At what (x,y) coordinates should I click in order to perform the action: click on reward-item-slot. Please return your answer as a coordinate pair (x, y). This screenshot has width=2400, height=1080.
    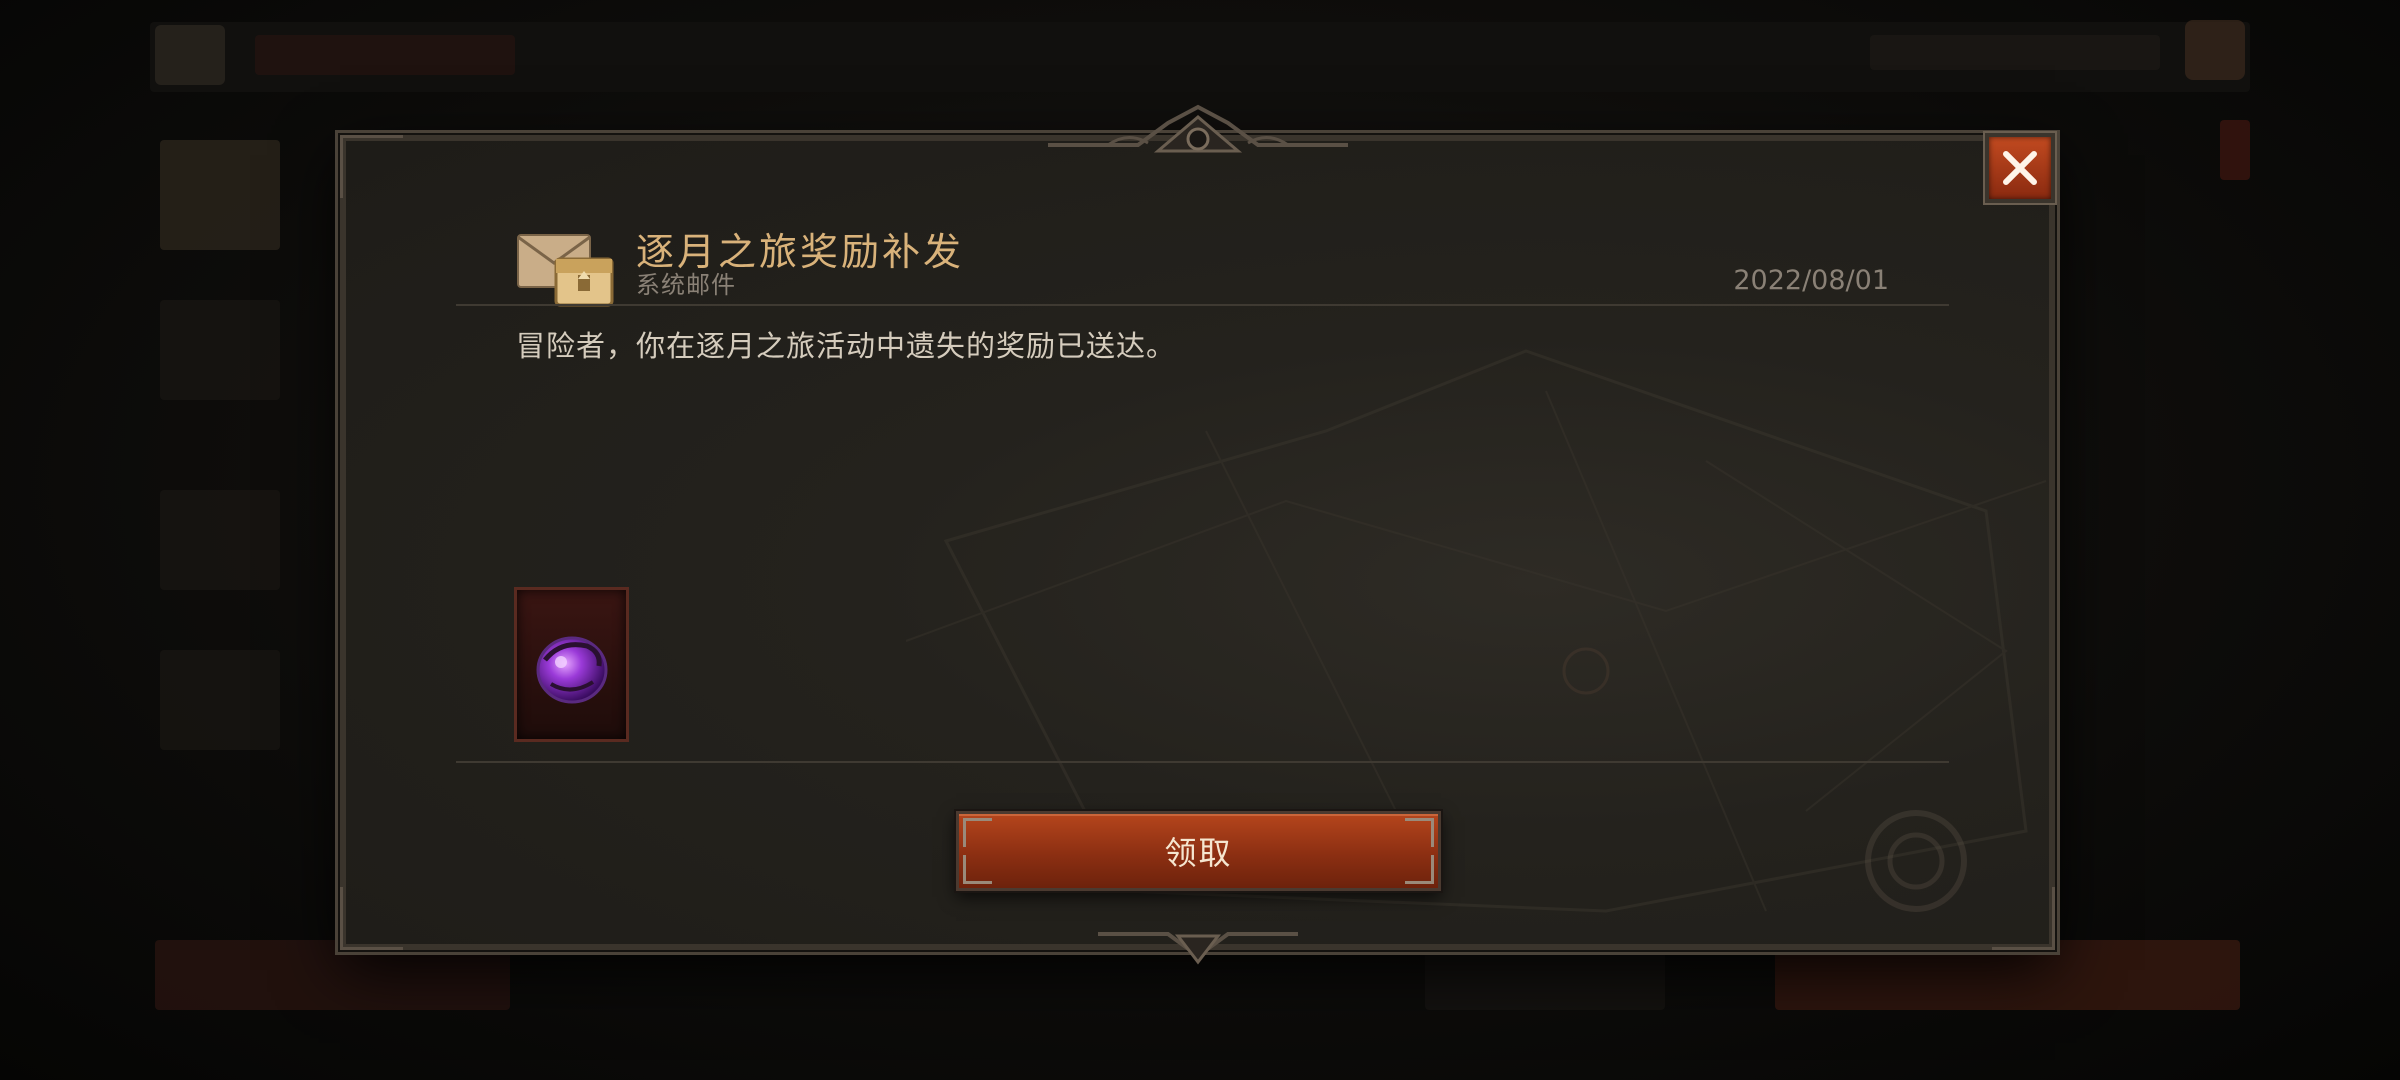
    Looking at the image, I should click on (571, 664).